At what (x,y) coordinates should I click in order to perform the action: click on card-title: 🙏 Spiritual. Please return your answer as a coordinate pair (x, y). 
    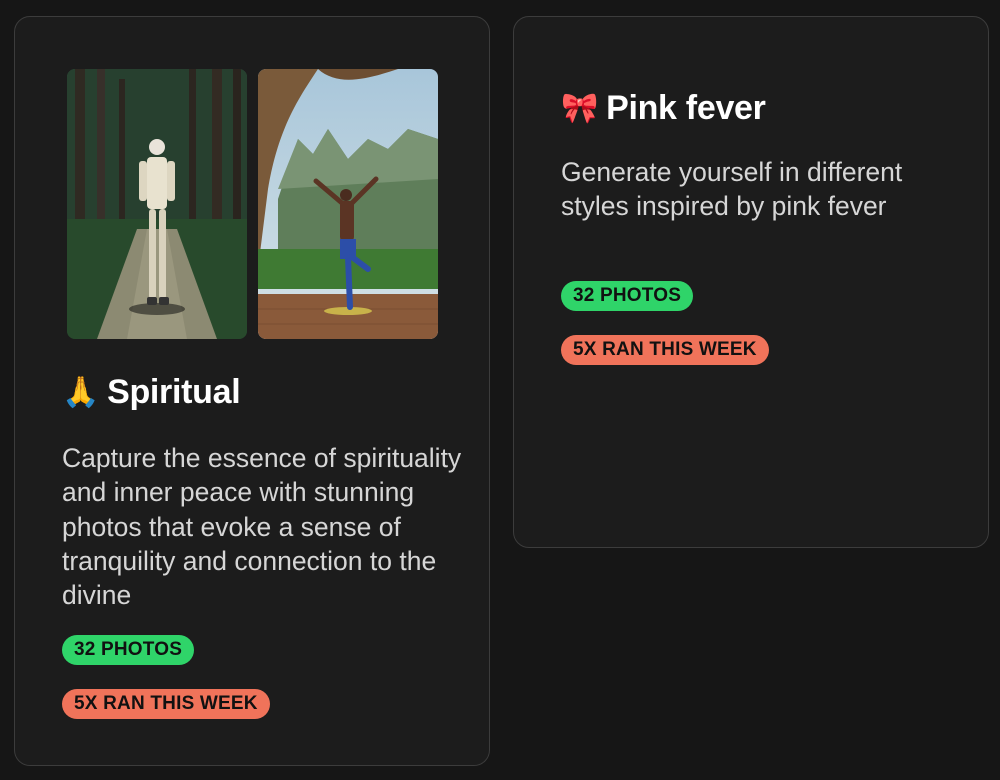
    Looking at the image, I should click on (151, 392).